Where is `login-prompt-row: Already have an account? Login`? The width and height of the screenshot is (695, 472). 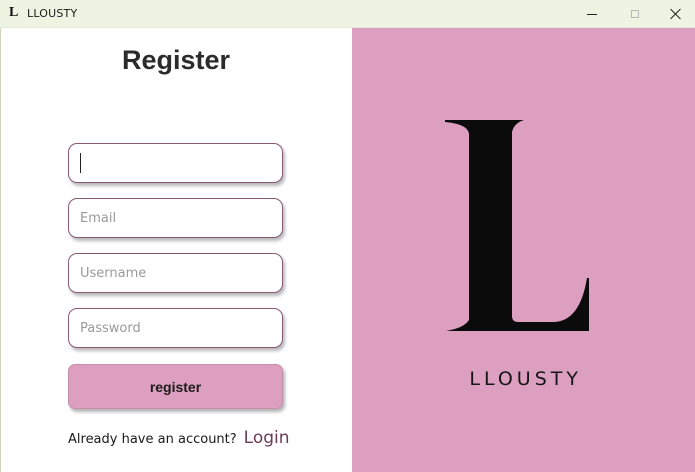
login-prompt-row: Already have an account? Login is located at coordinates (179, 438).